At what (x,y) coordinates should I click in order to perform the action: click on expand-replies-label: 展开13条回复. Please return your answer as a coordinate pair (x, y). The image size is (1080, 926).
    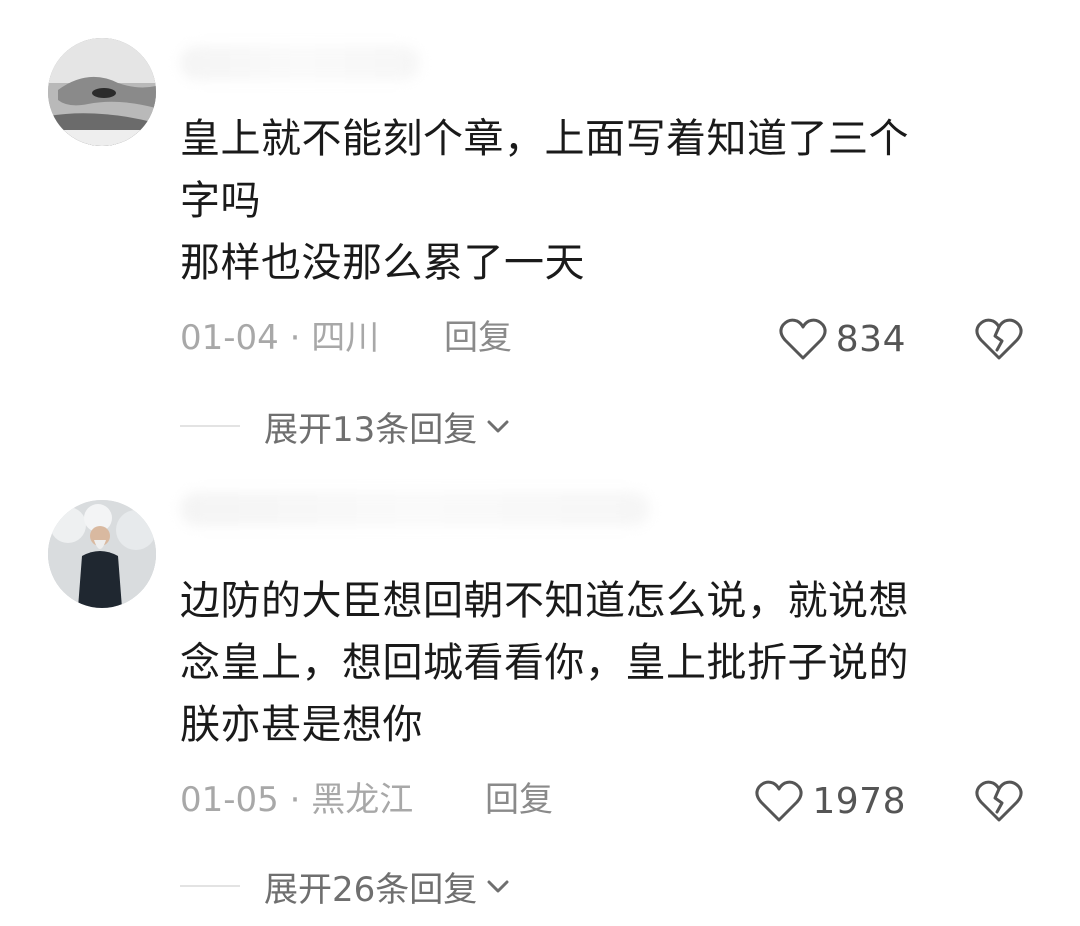
    Looking at the image, I should click on (371, 429).